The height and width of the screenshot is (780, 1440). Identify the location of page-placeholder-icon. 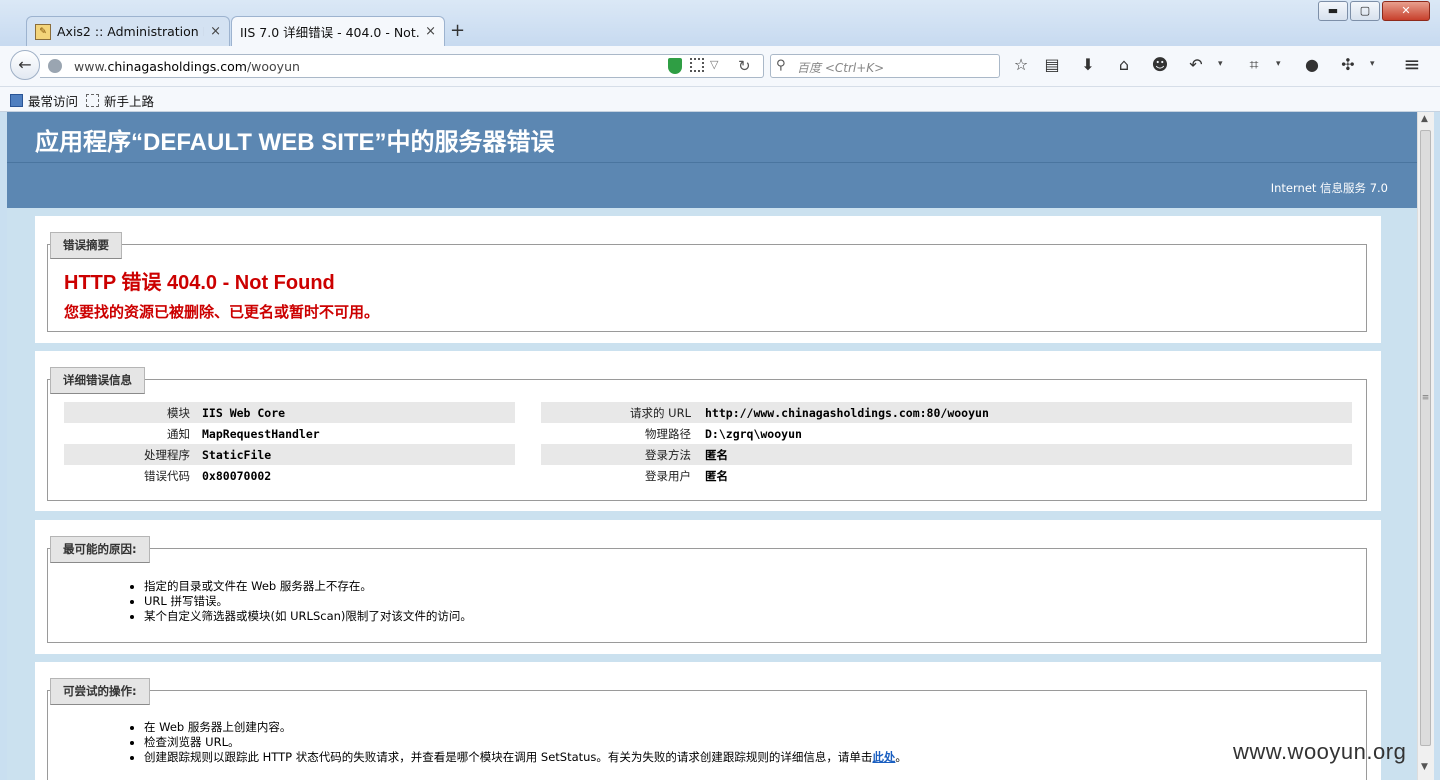
(92, 100).